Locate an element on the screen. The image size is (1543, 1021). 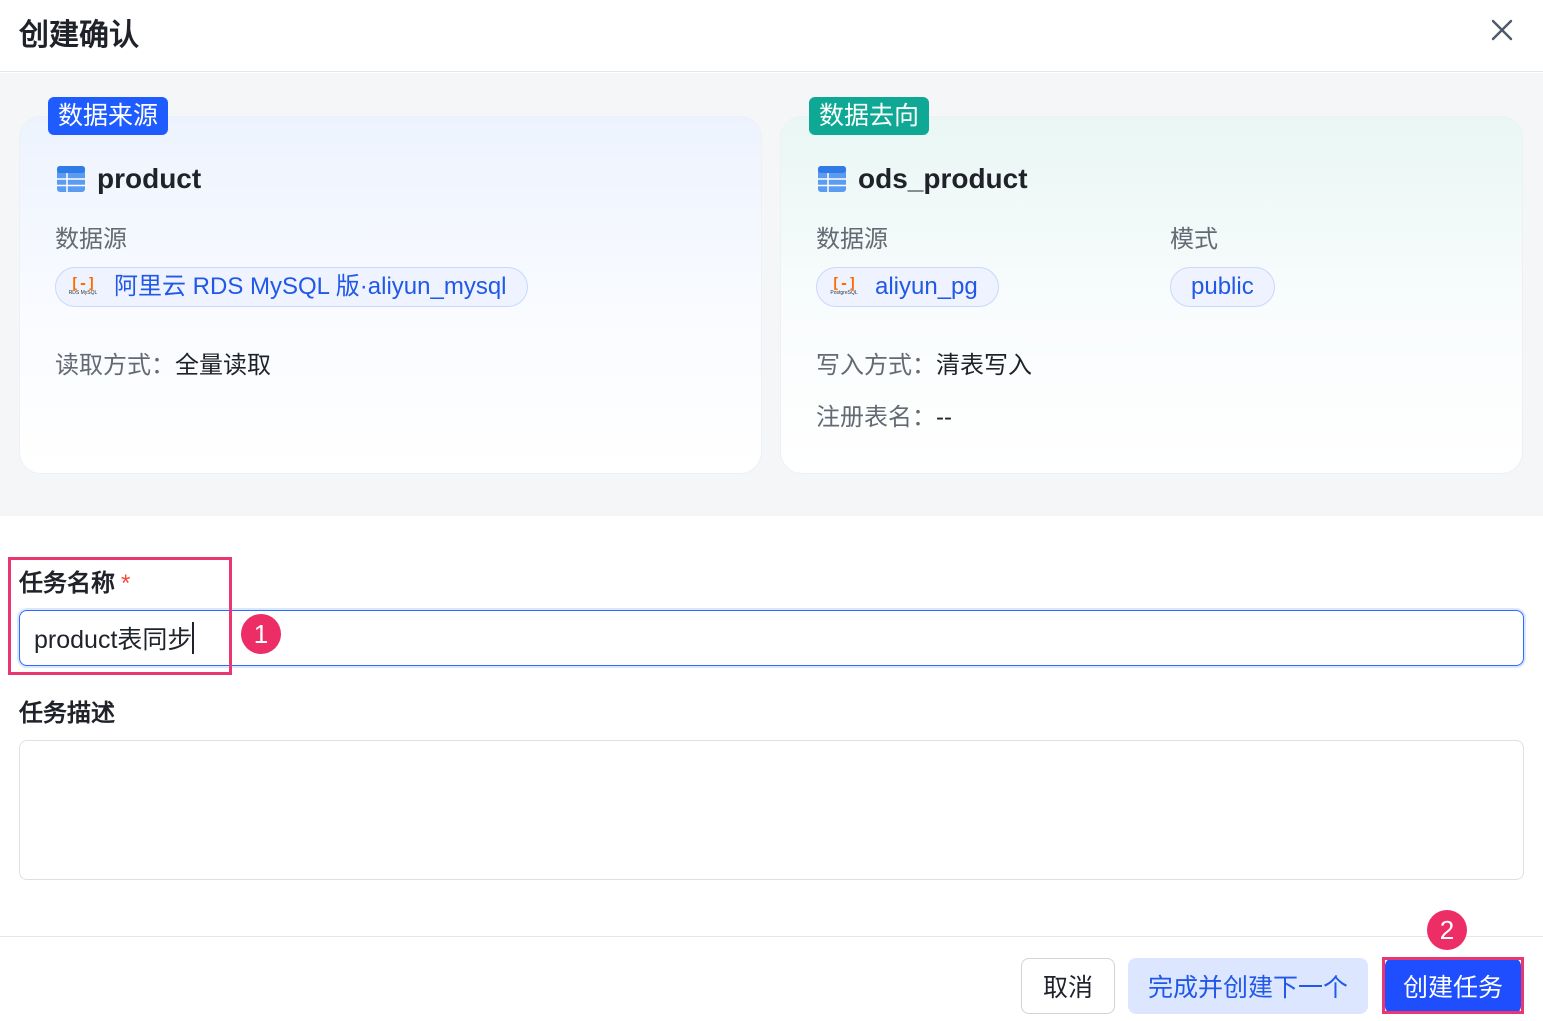
create-next-button: 完成并创建下一个 is located at coordinates (1248, 986).